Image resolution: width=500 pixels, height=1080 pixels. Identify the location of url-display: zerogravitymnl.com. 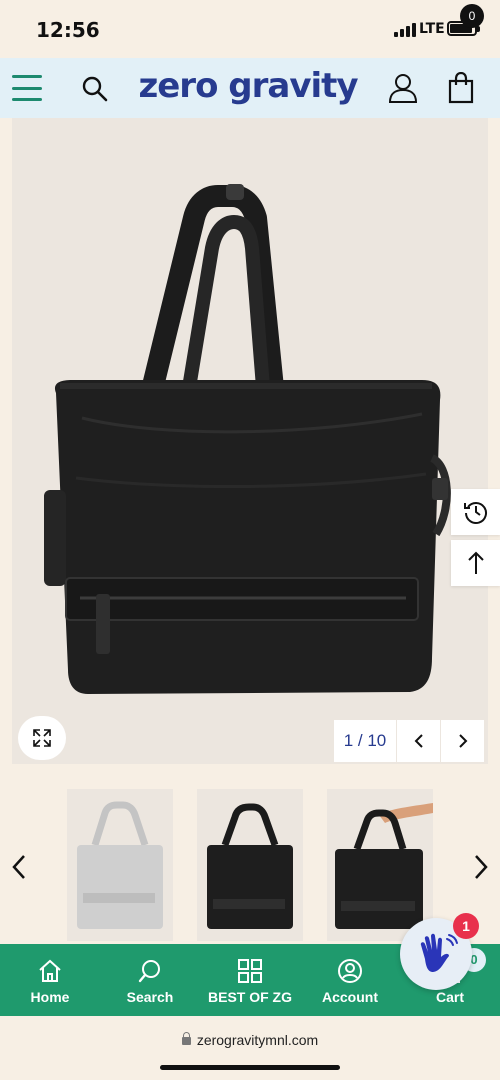
(250, 1040).